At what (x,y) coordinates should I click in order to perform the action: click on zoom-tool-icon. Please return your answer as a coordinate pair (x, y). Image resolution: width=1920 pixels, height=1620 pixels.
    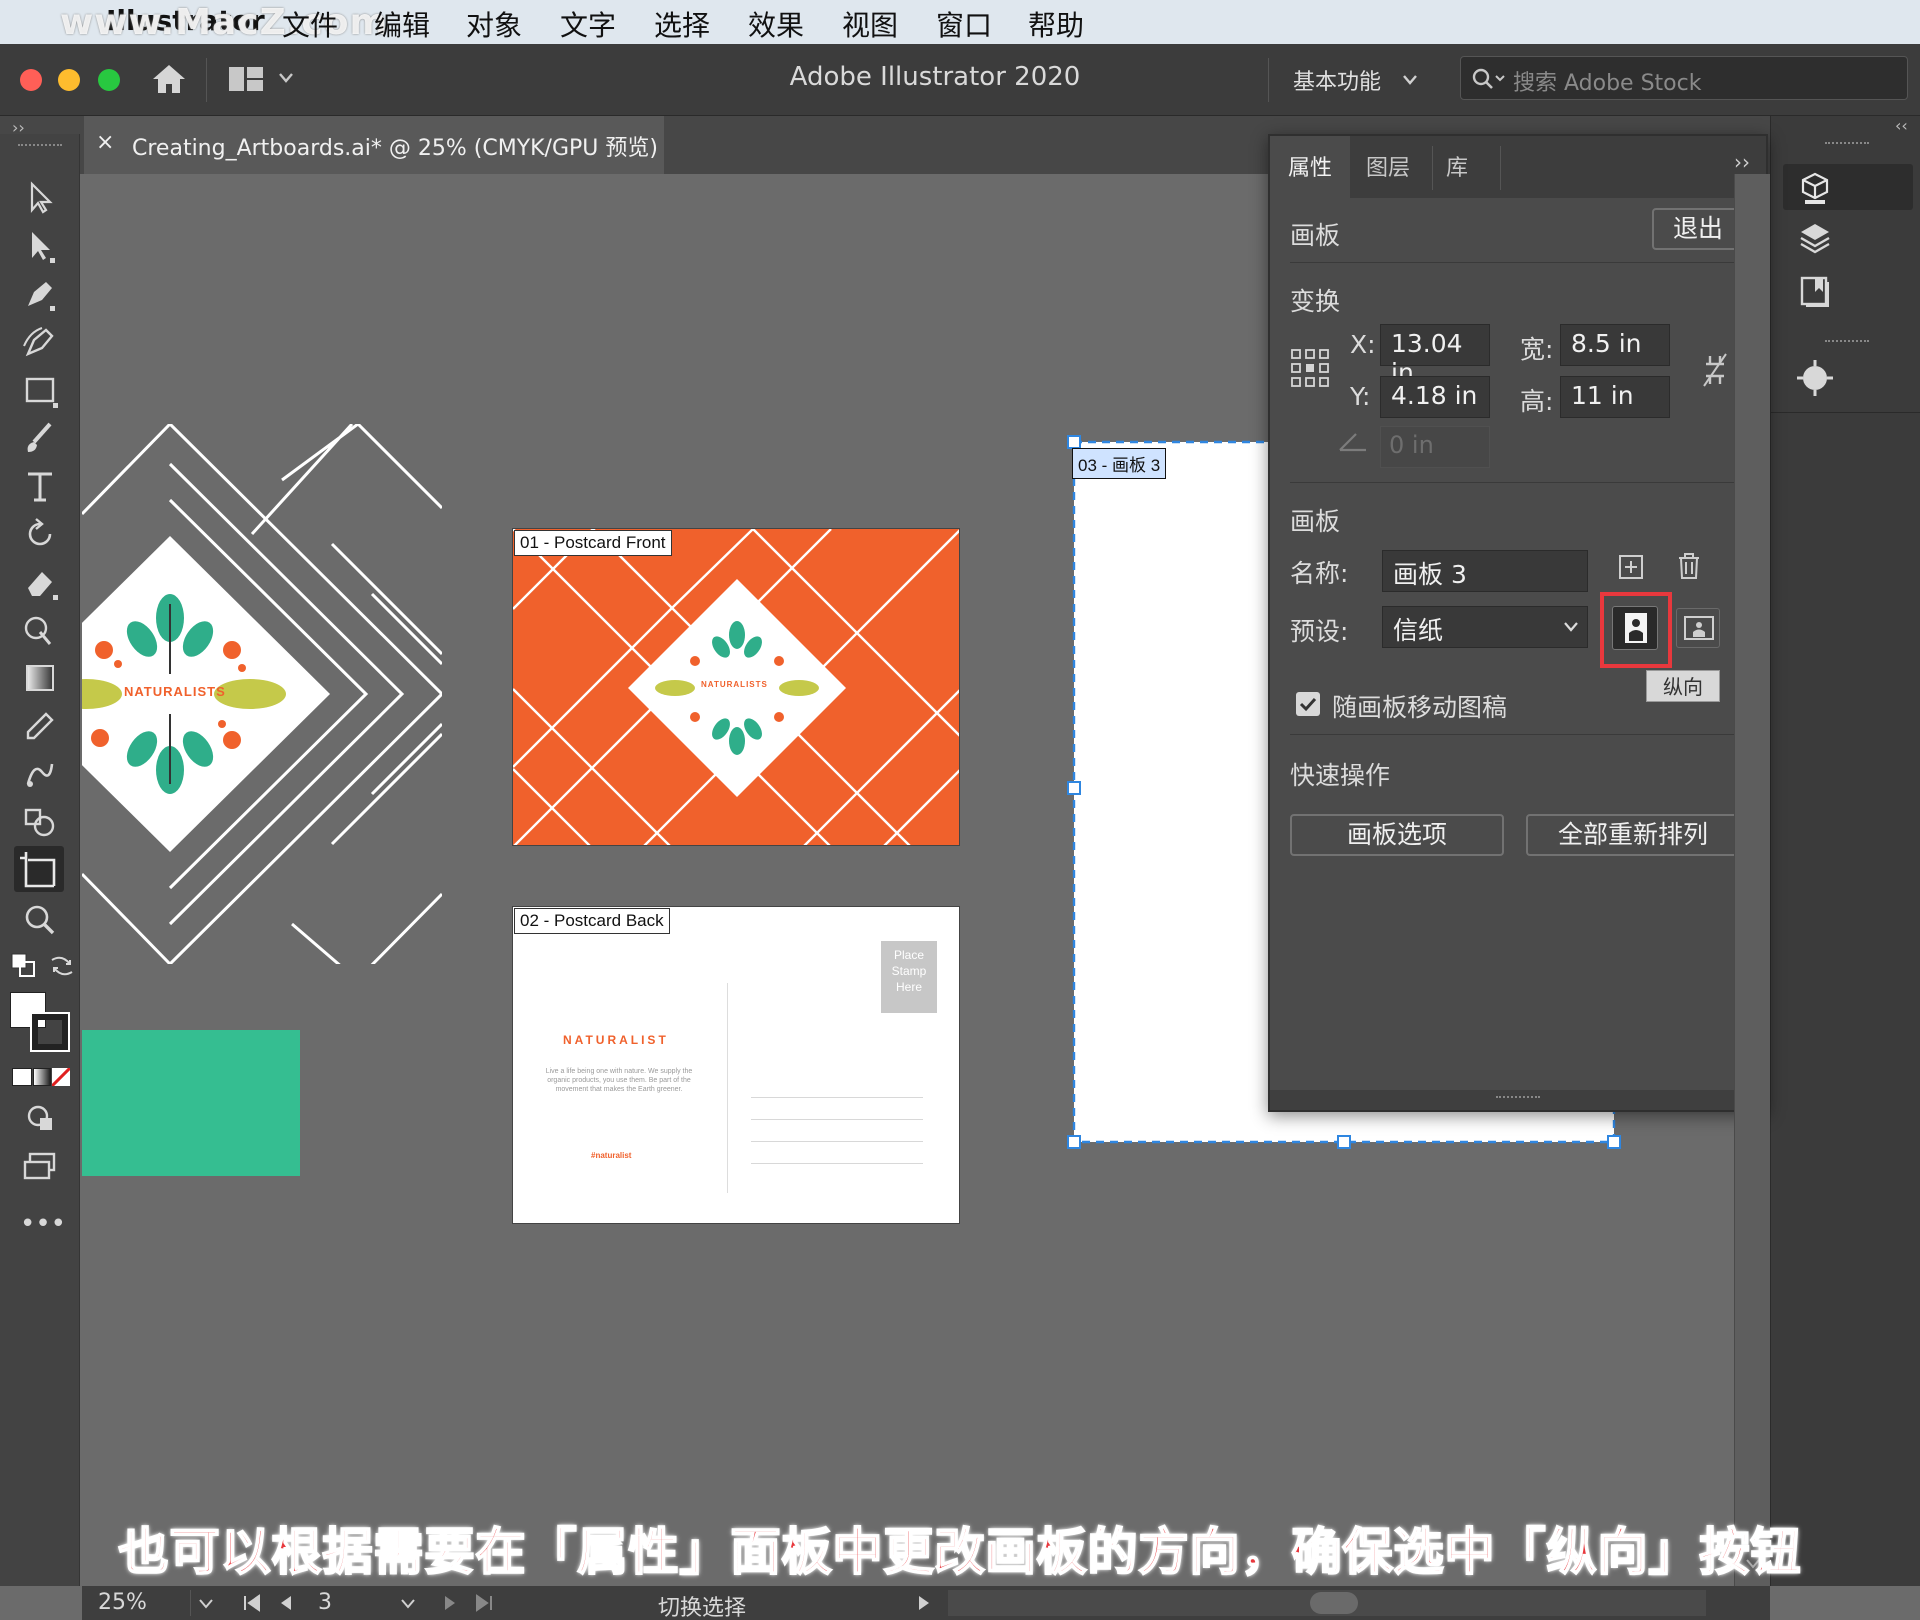
    Looking at the image, I should click on (40, 920).